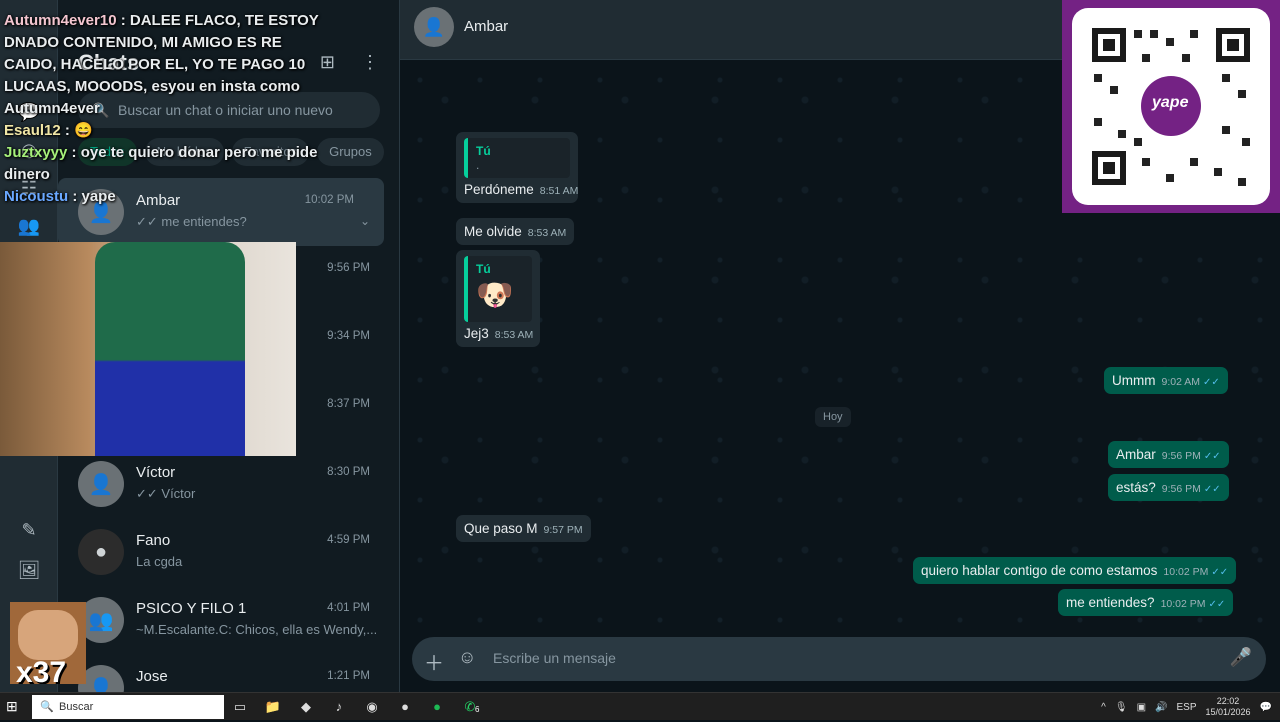 The height and width of the screenshot is (722, 1280). Describe the element at coordinates (348, 676) in the screenshot. I see `chat-time: 1:21 PM` at that location.